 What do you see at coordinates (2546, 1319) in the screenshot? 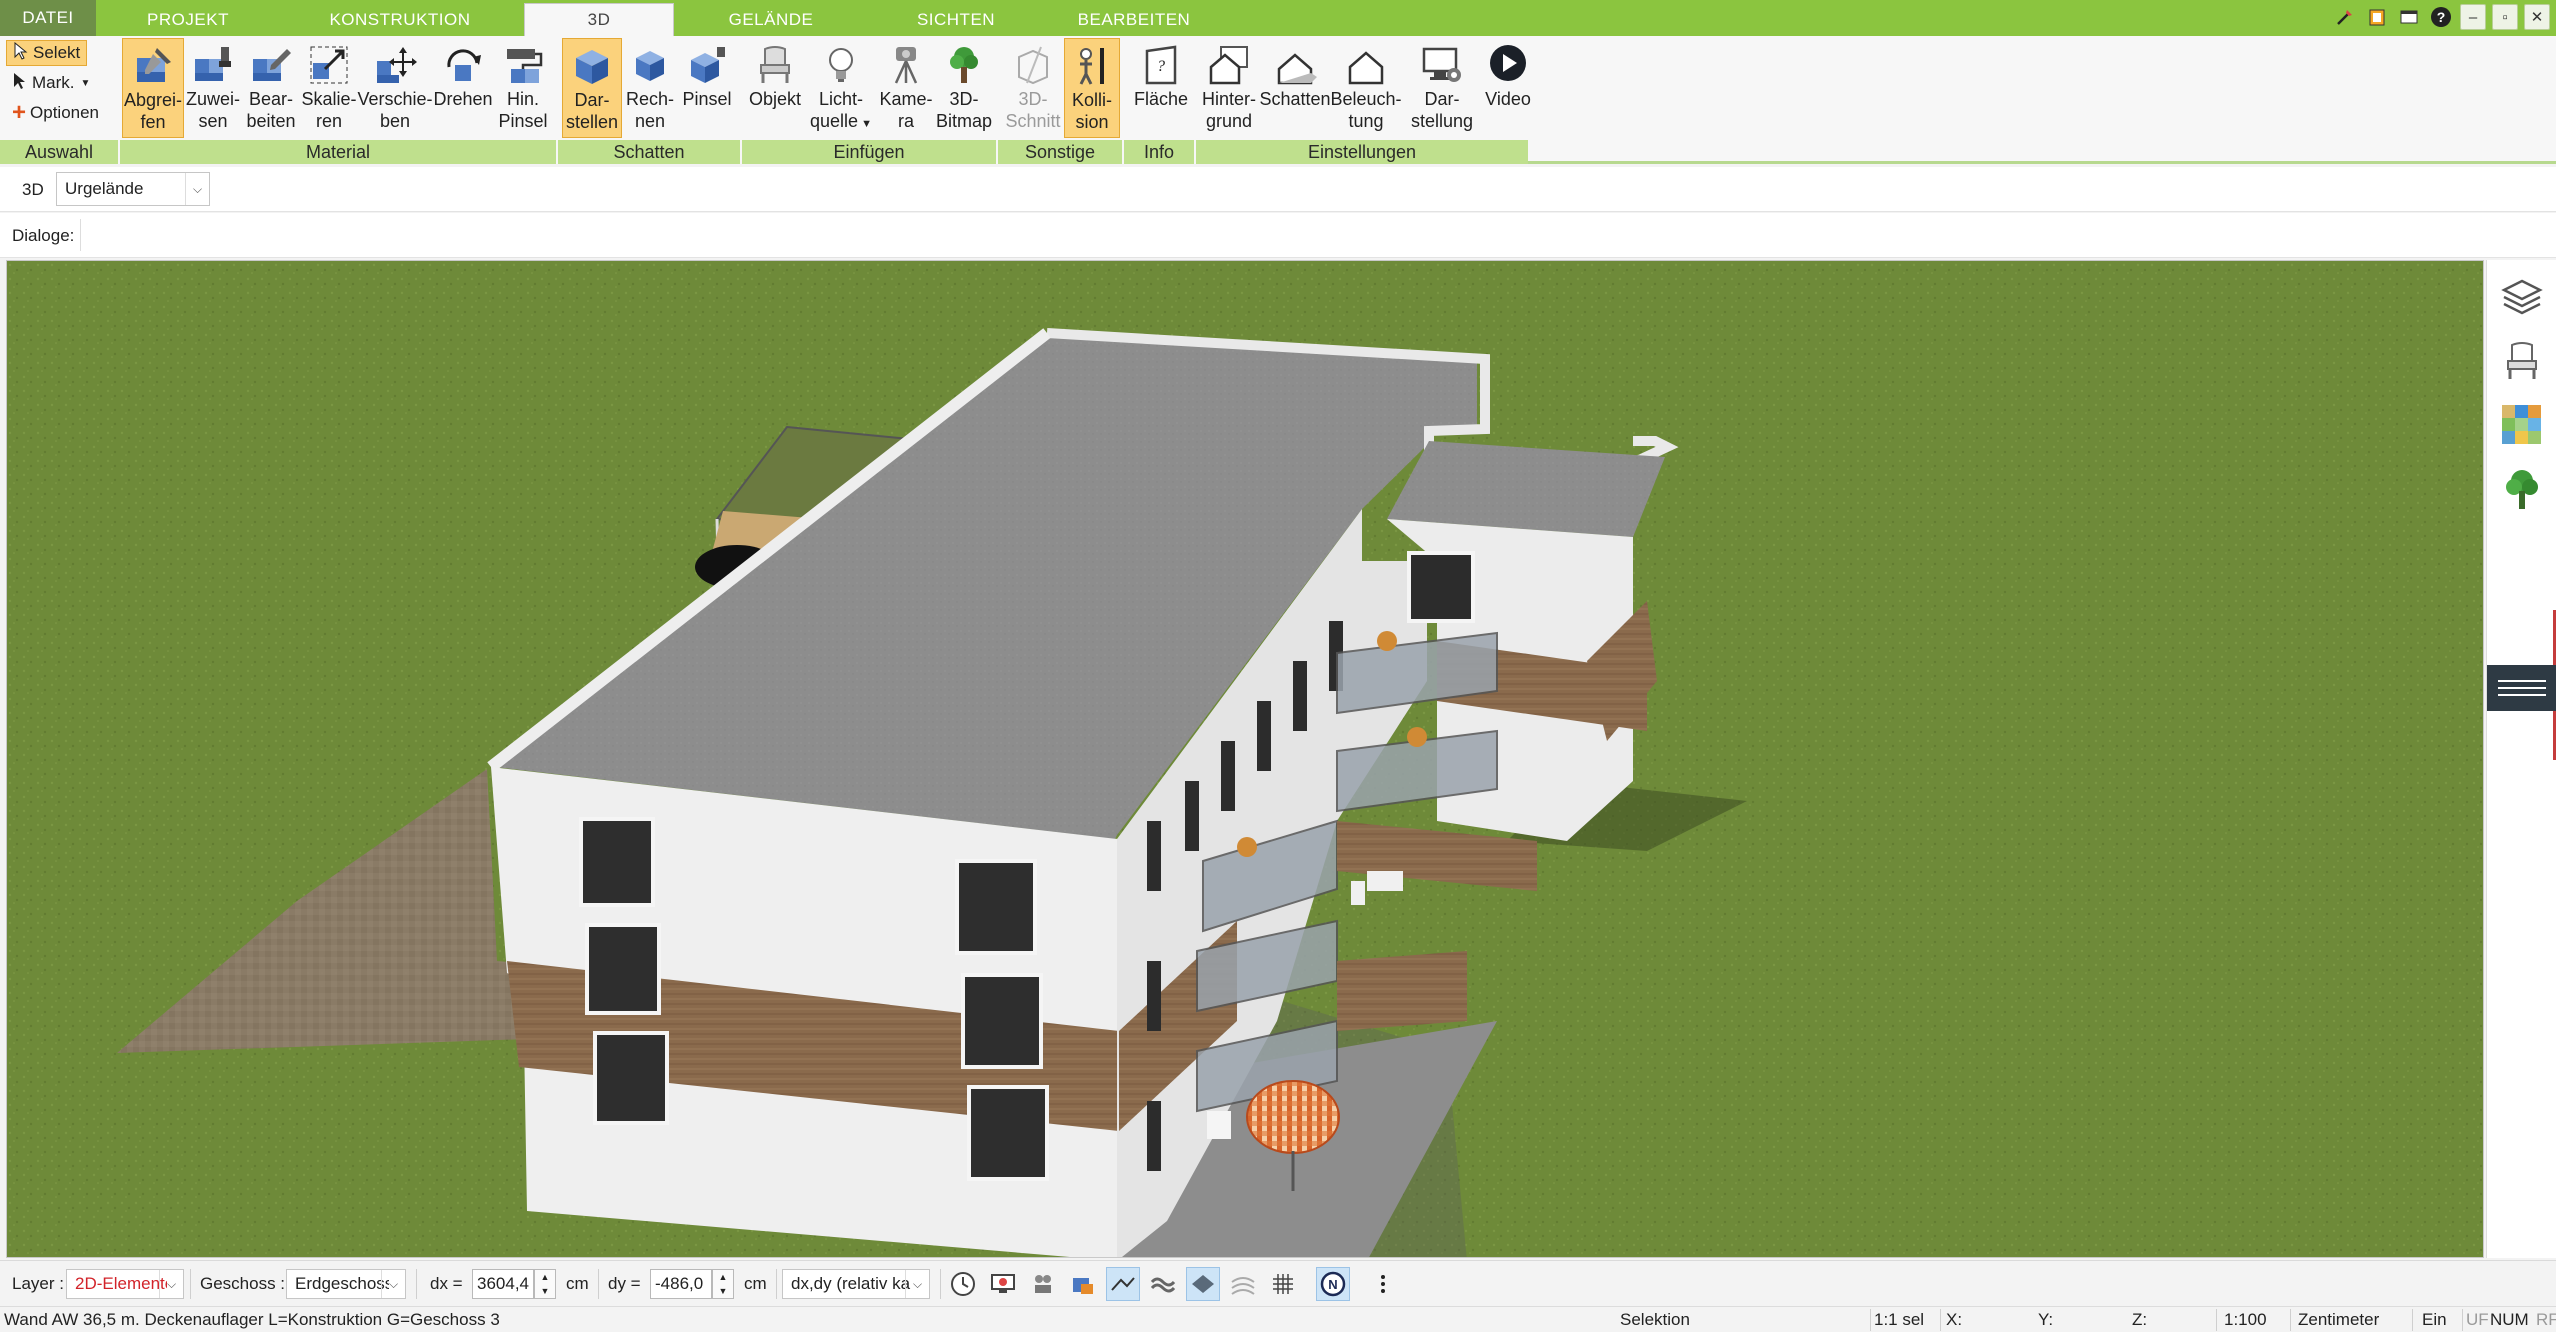
I see `status-rf: RF` at bounding box center [2546, 1319].